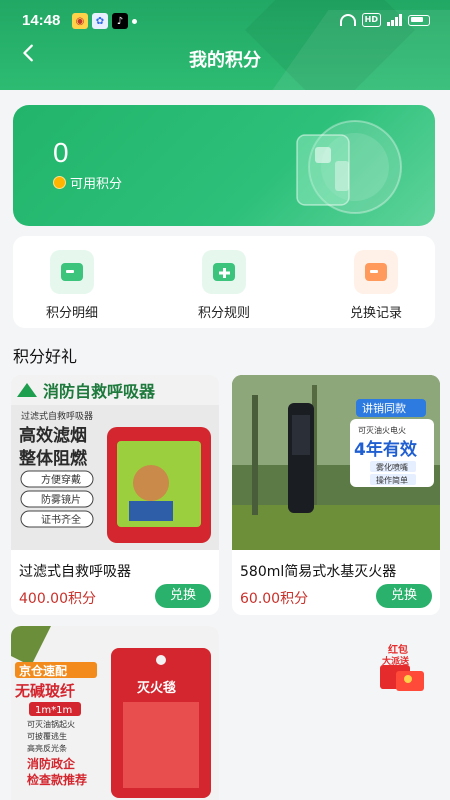 The image size is (450, 800). I want to click on product-image: 讲销同款 可灭油火电火 4年有效 雾化喷嘴 操作简单, so click(336, 462).